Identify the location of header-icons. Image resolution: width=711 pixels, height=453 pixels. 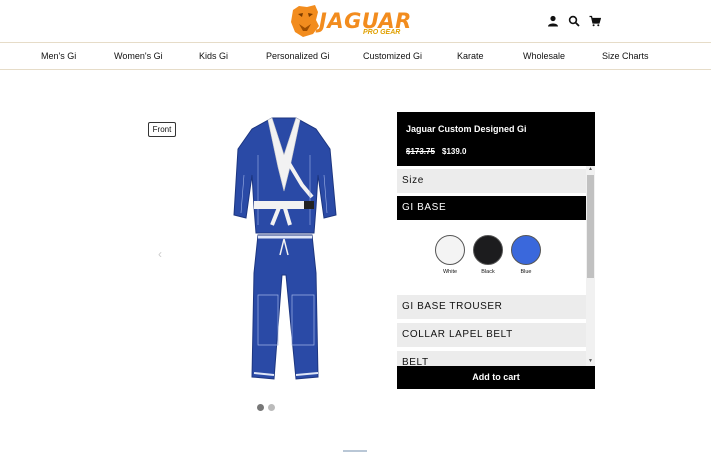
(574, 20).